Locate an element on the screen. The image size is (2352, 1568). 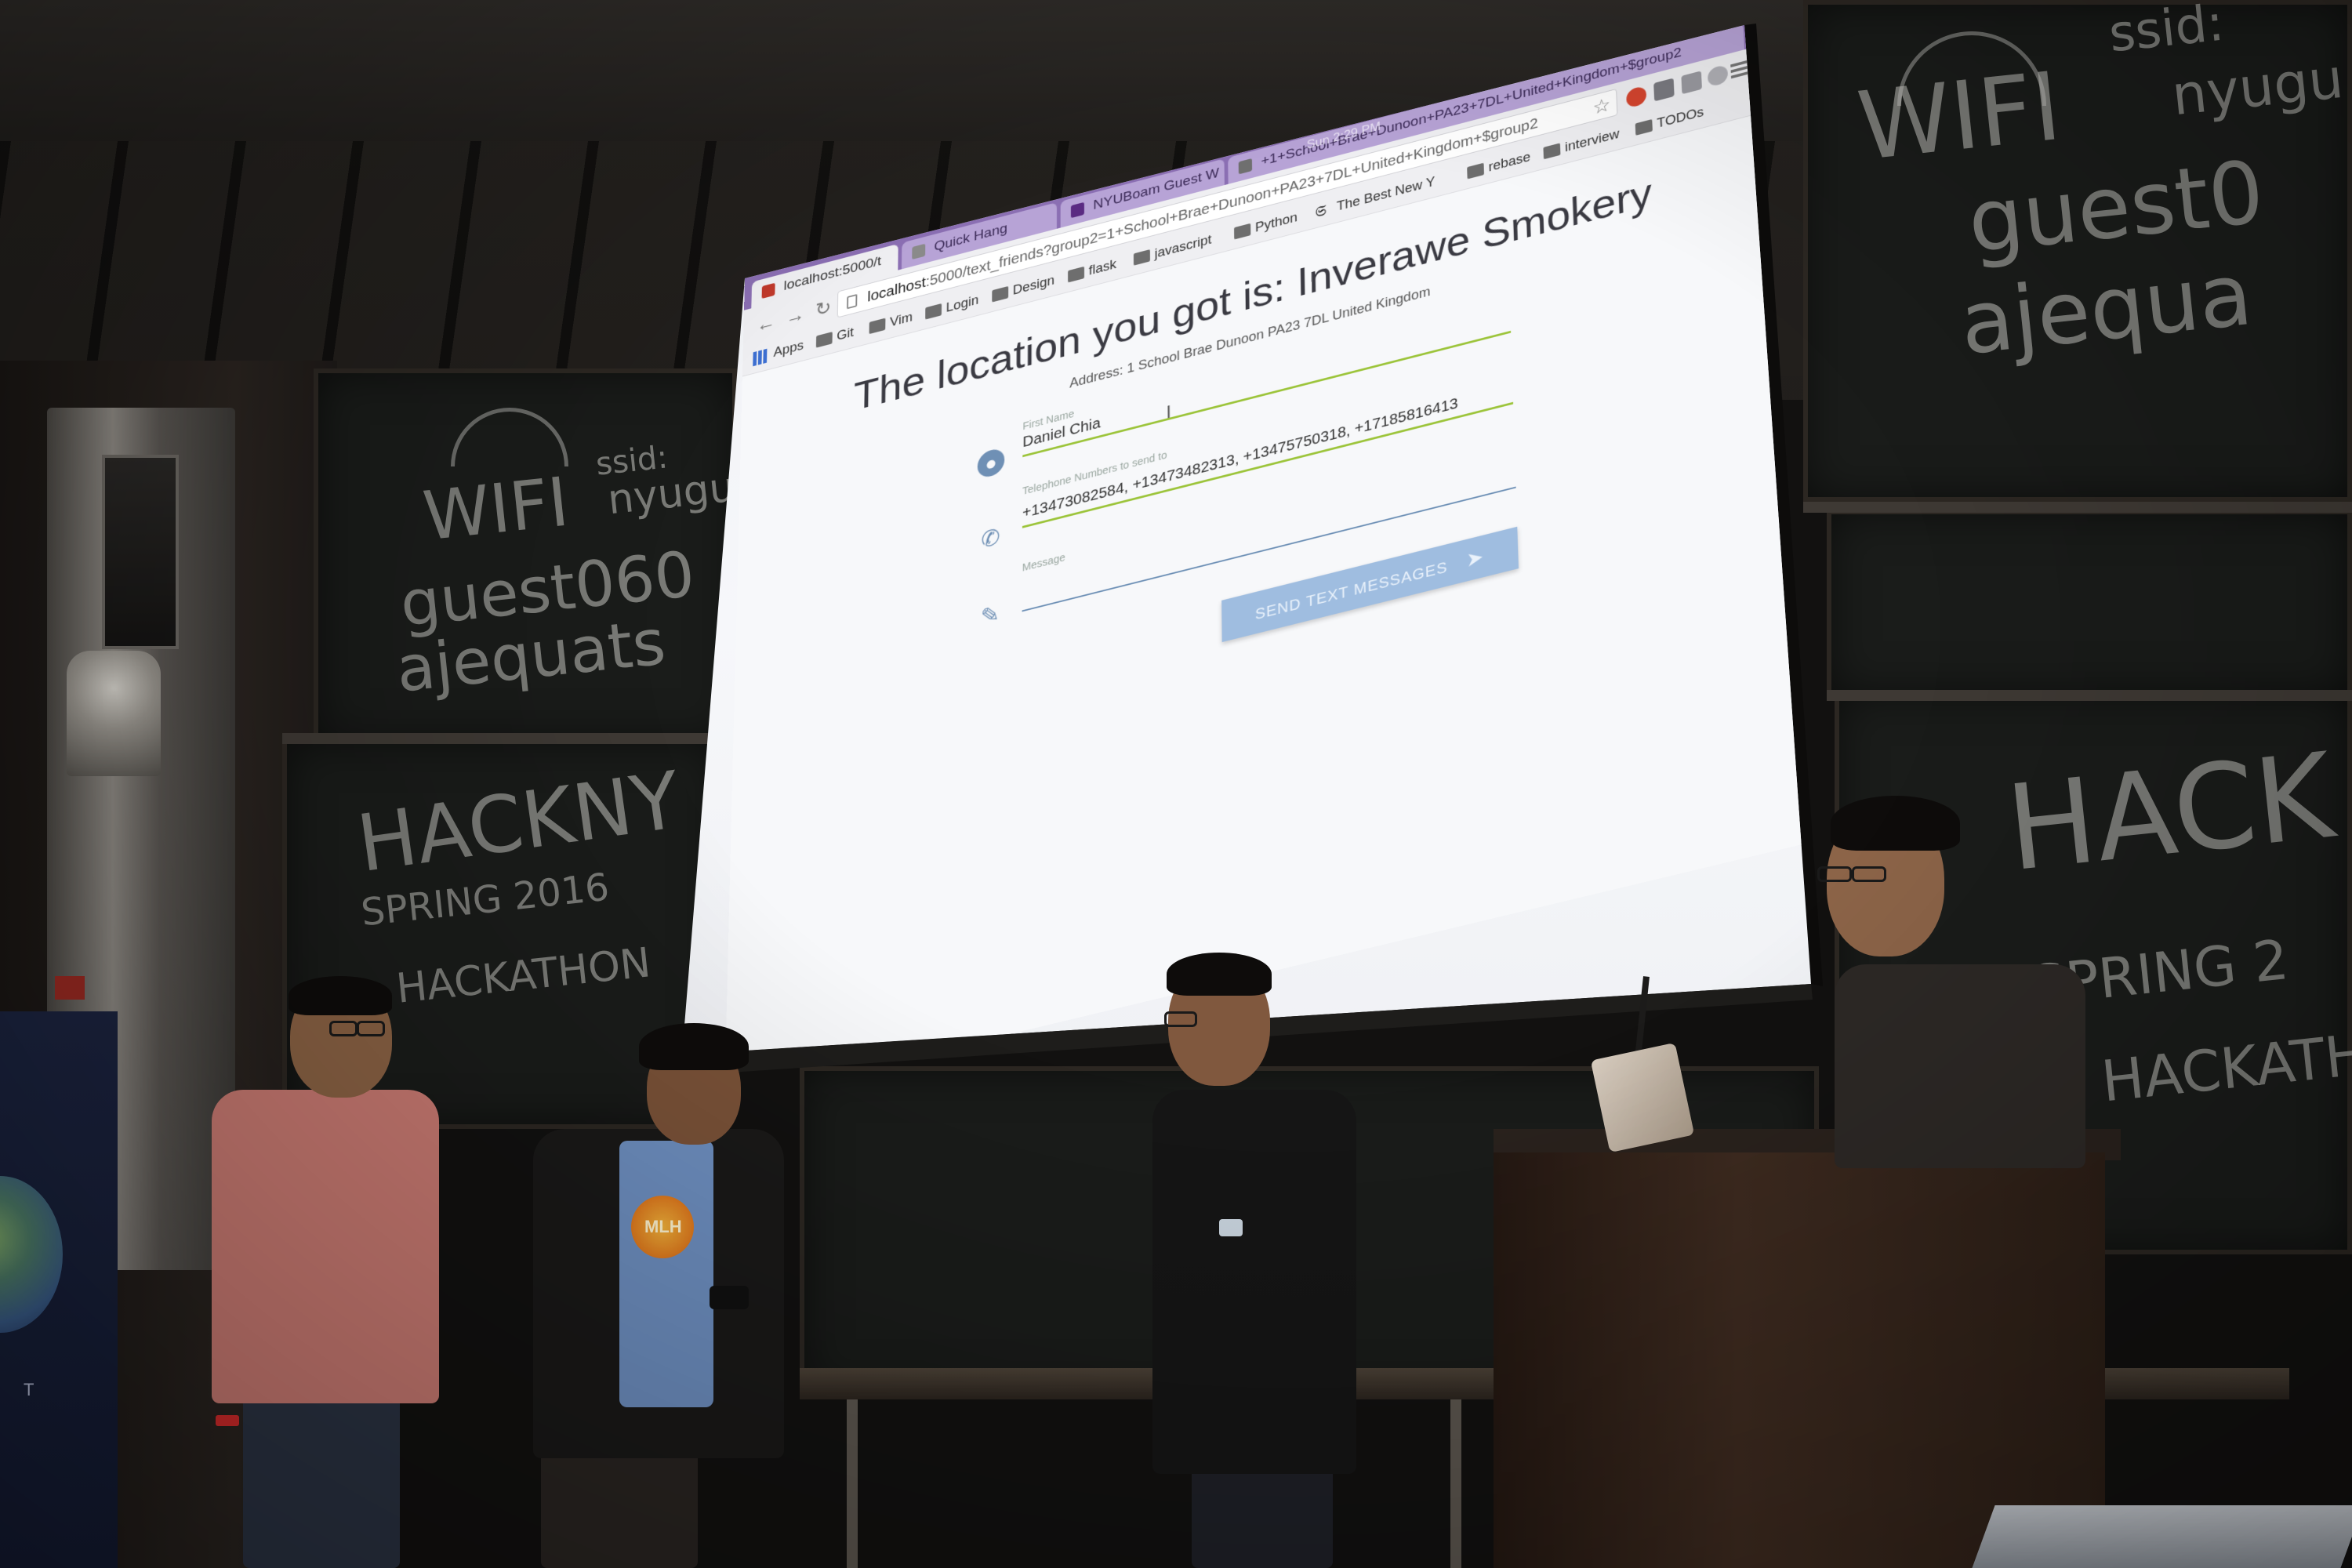
chalk-rail-right-lower is located at coordinates (2089, 695).